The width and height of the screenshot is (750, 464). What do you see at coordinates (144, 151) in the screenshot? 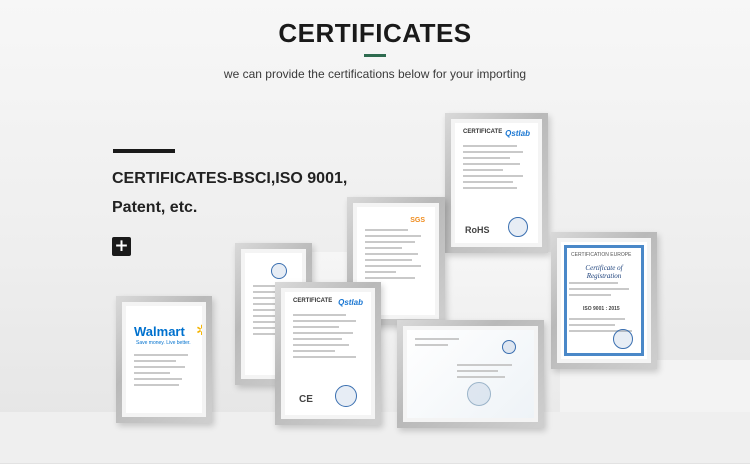
I see `section-divider` at bounding box center [144, 151].